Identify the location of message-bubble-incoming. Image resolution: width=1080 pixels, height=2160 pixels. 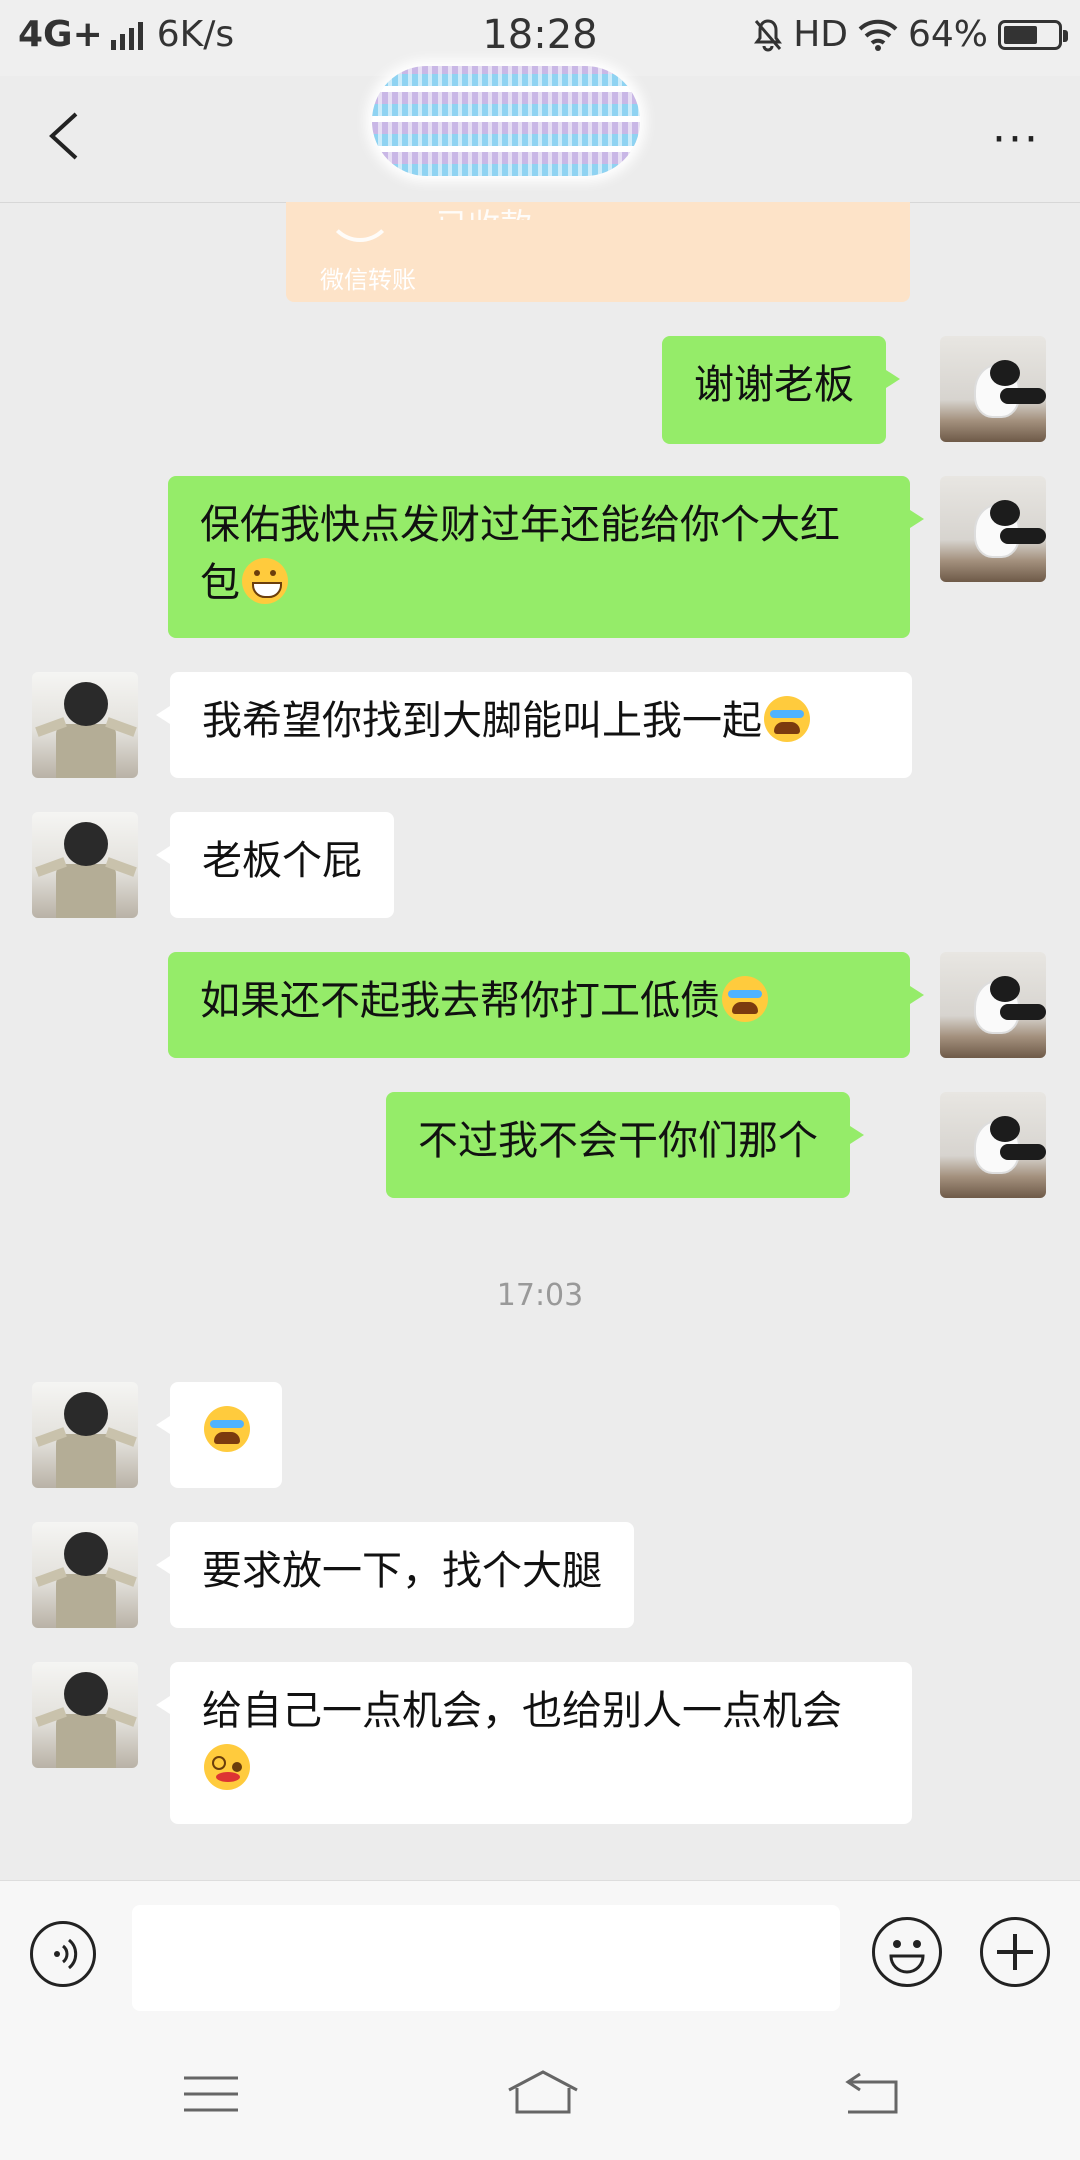
(219, 1435).